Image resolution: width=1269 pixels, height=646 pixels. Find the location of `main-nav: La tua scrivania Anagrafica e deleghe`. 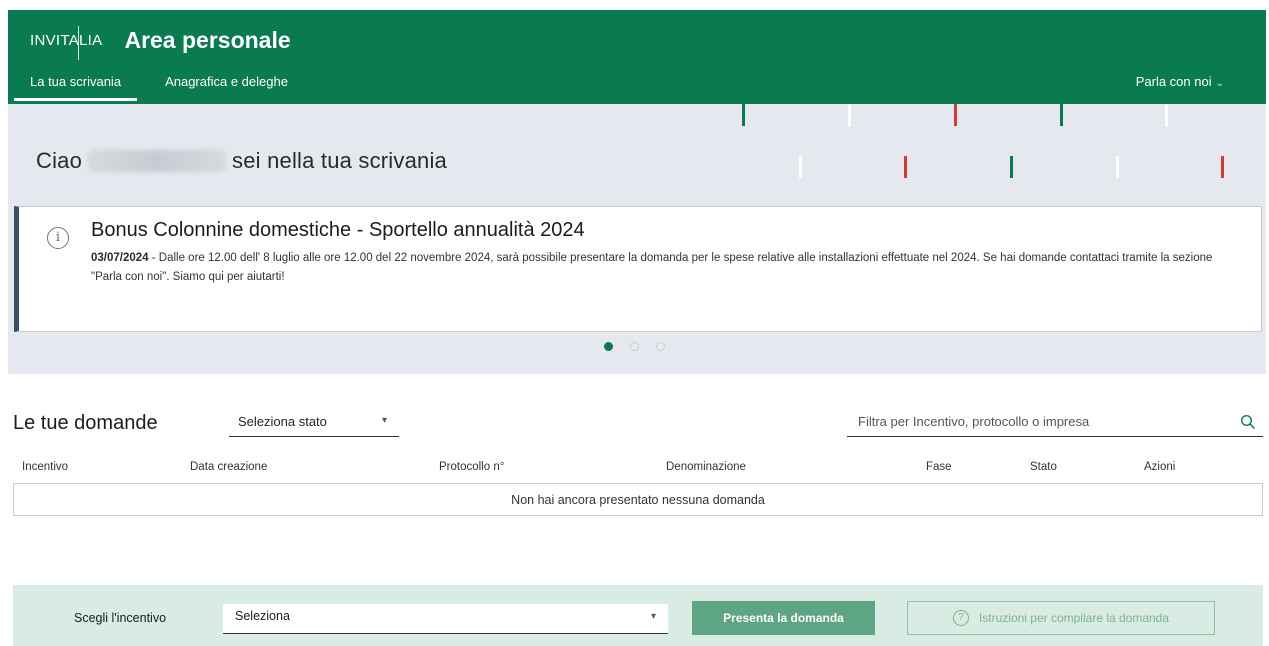

main-nav: La tua scrivania Anagrafica e deleghe is located at coordinates (165, 86).